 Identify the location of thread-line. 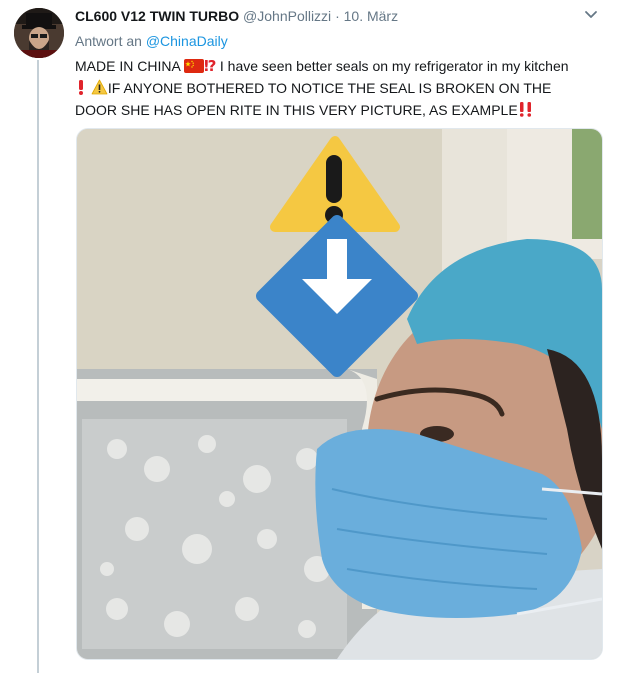
(38, 366).